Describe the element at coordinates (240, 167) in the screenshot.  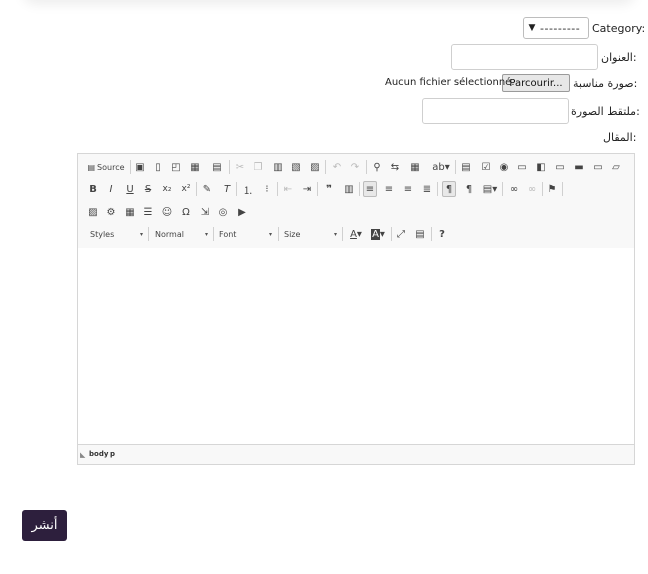
I see `cut-icon: ✂` at that location.